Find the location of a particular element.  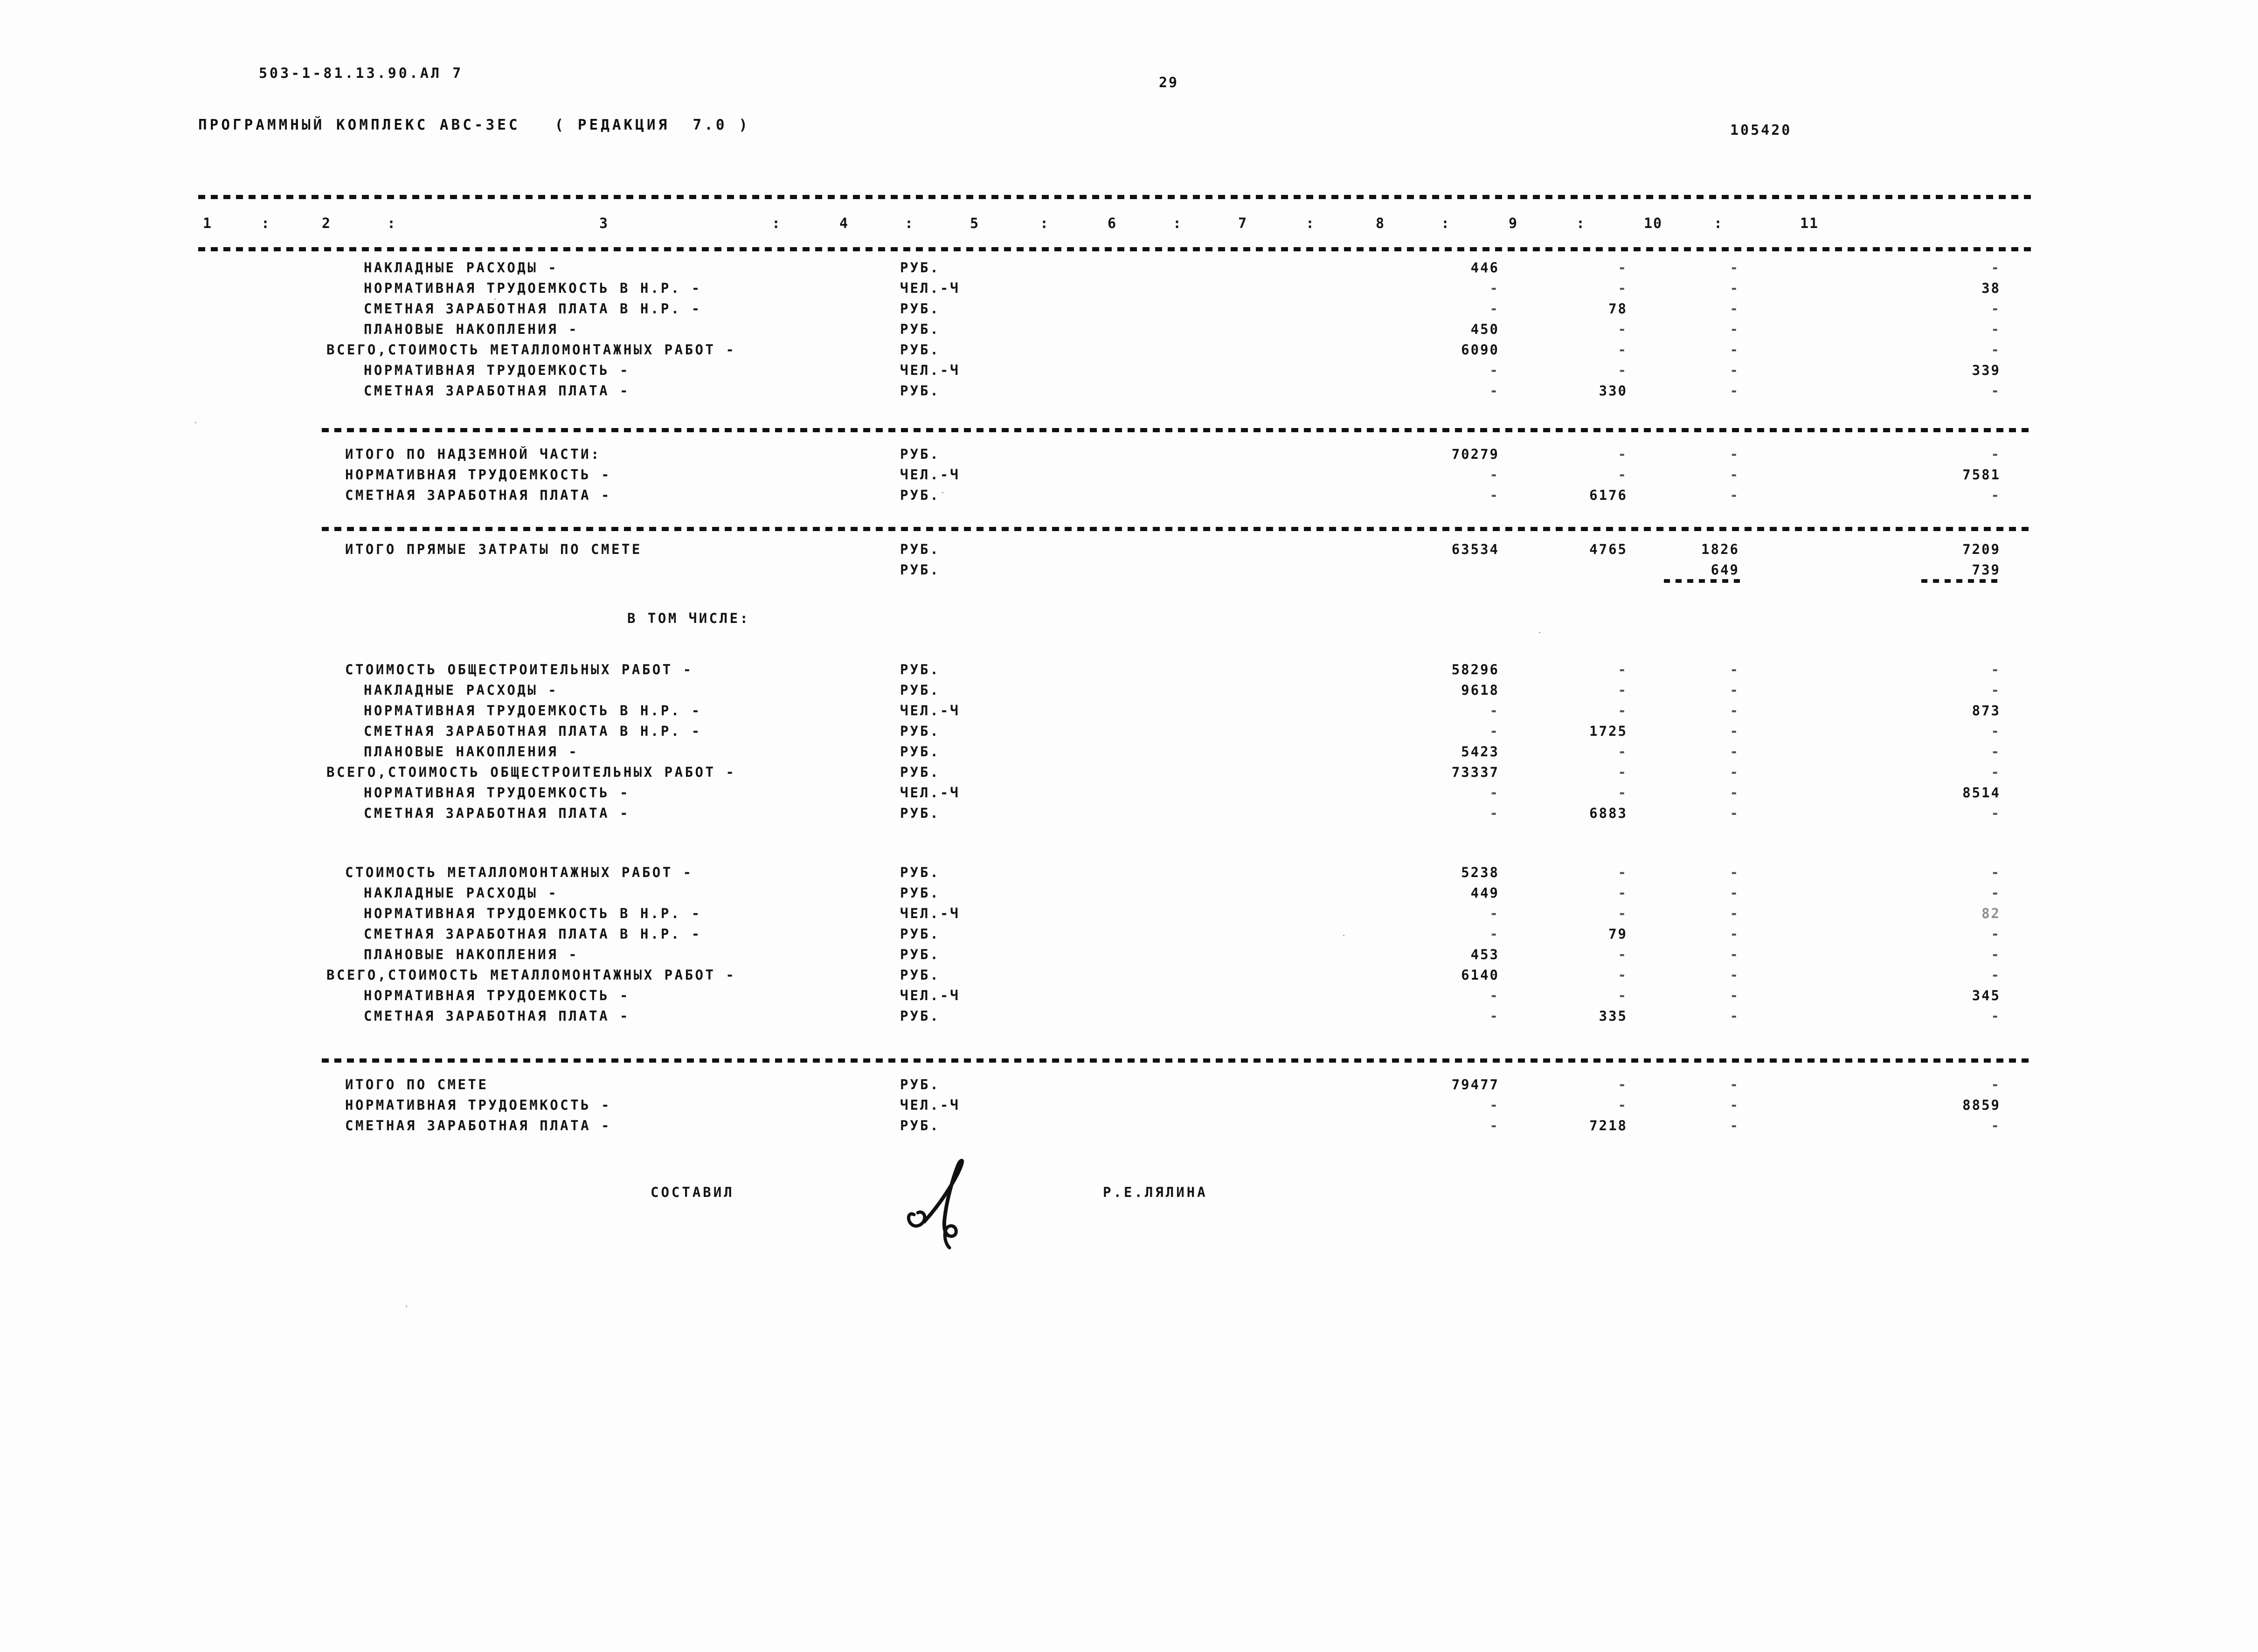

column-header-2: 2 is located at coordinates (327, 223).